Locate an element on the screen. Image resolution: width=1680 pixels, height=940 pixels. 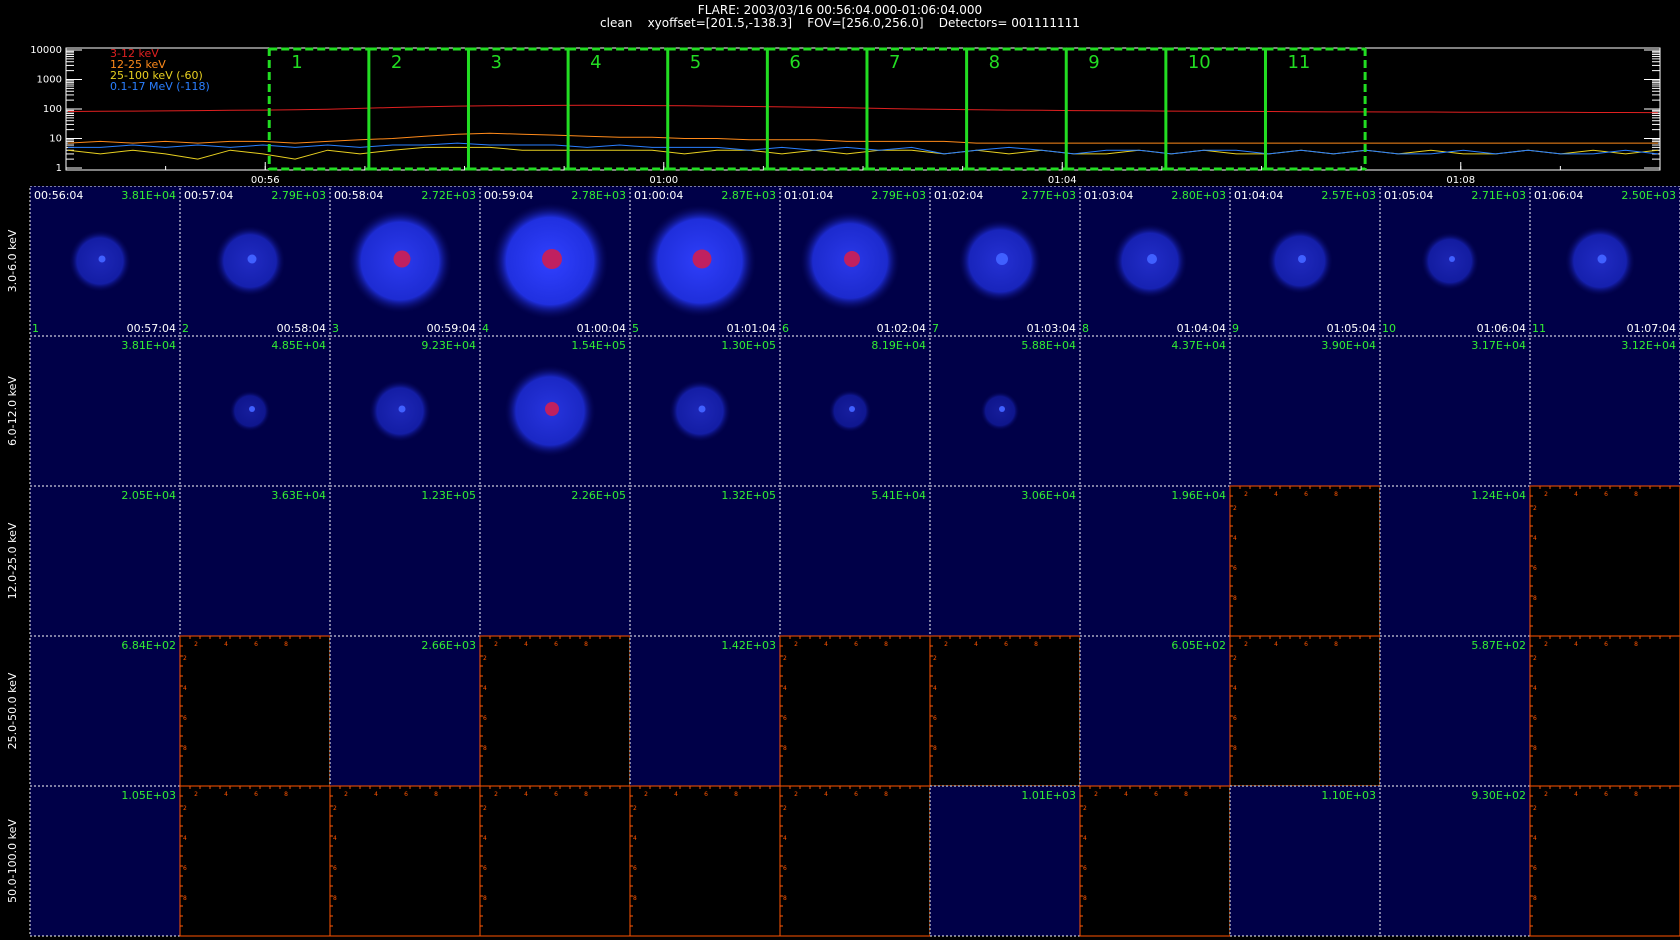
x-tick-label: 01:00 is located at coordinates (663, 180).